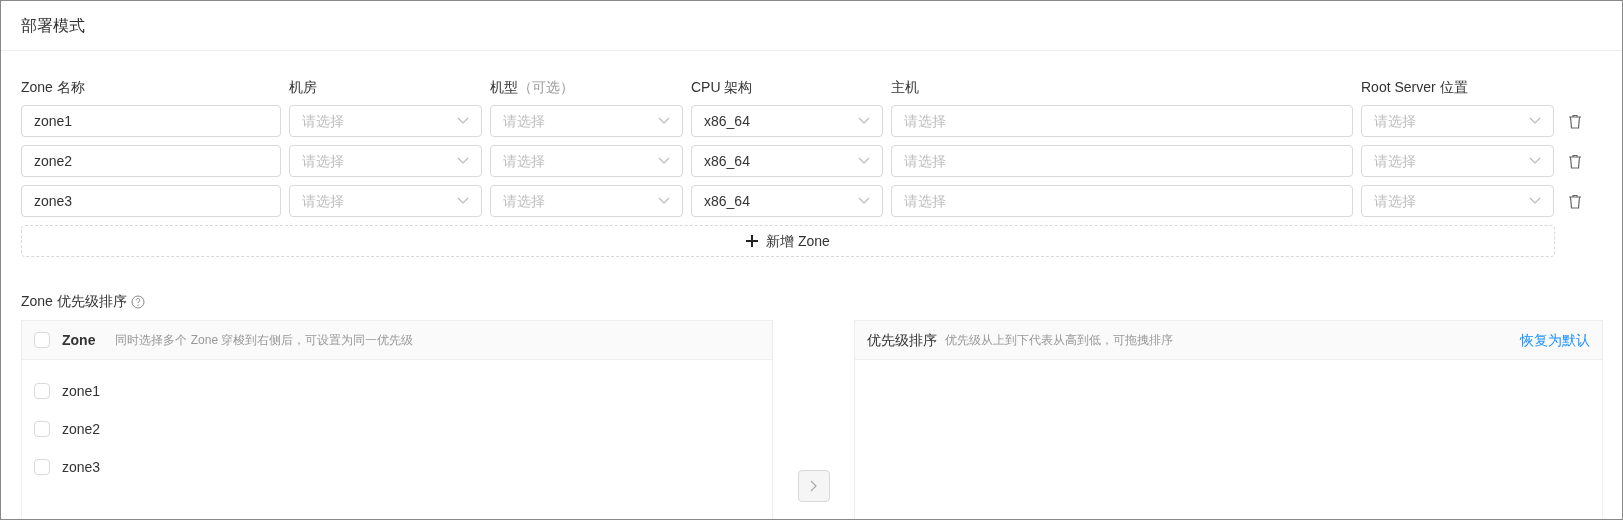 The width and height of the screenshot is (1623, 520). Describe the element at coordinates (53, 25) in the screenshot. I see `page-title: 部署模式` at that location.